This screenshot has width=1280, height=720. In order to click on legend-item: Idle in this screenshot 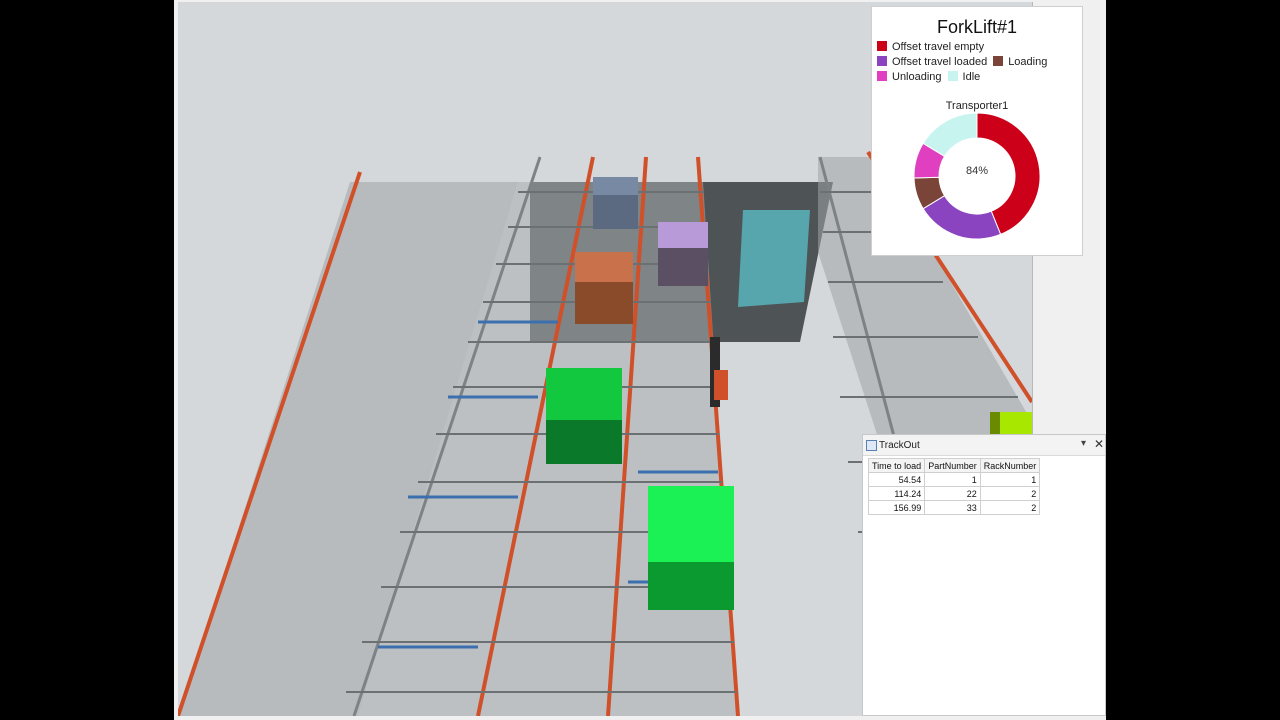, I will do `click(964, 77)`.